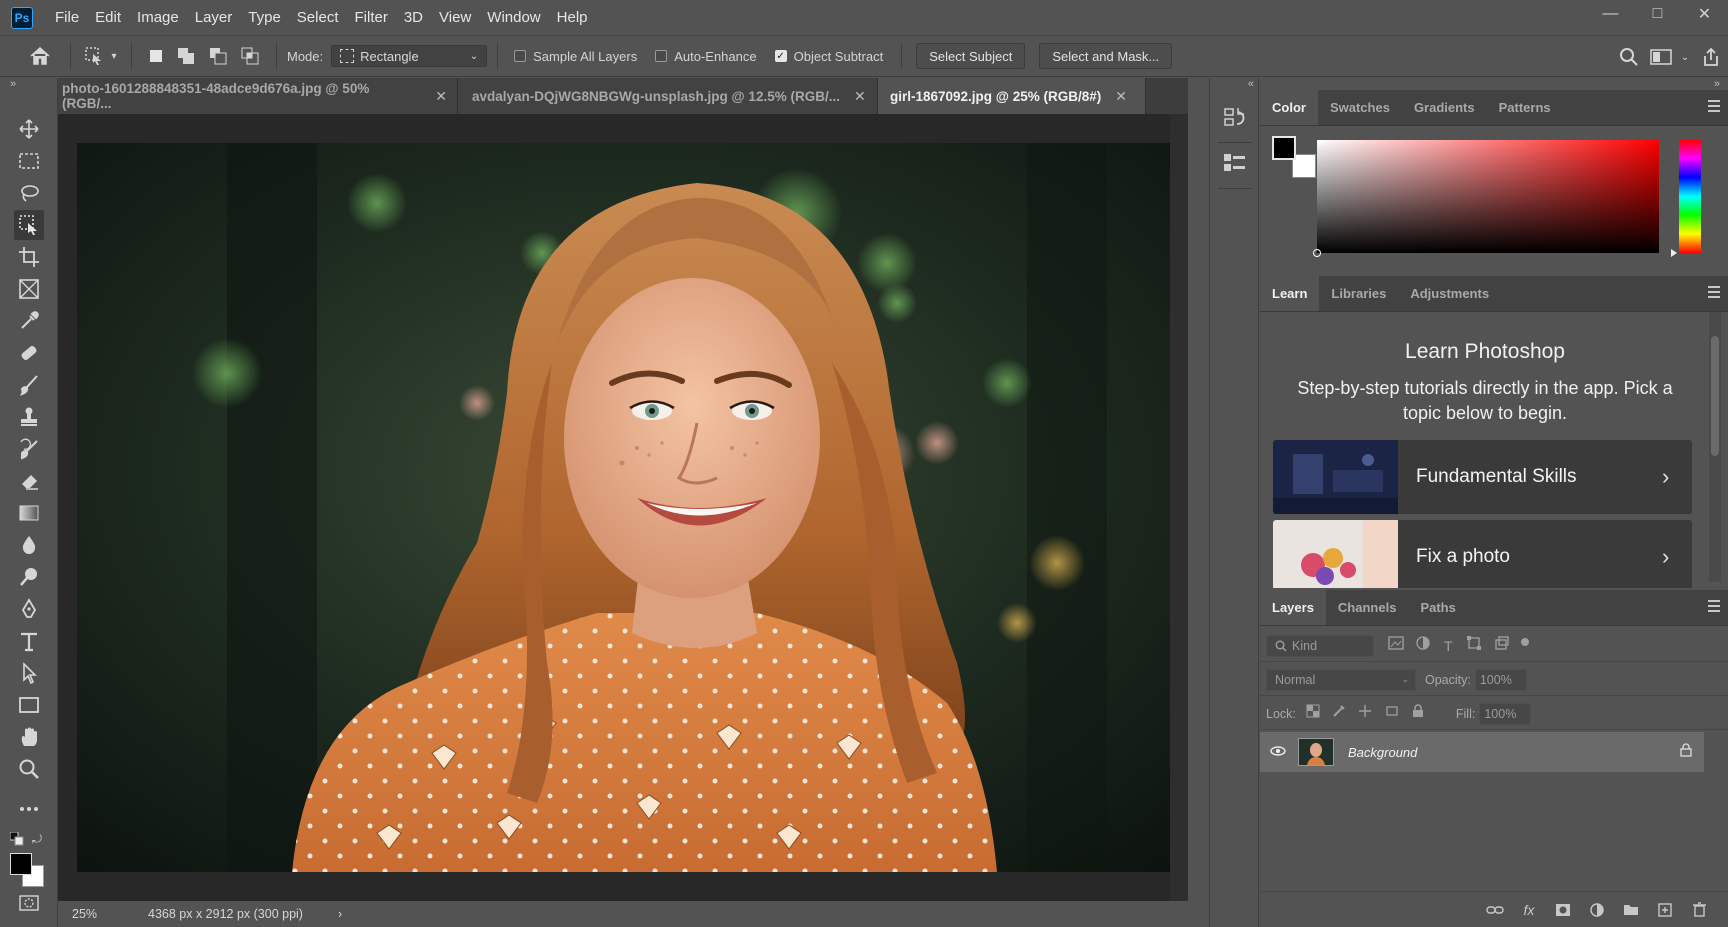  What do you see at coordinates (971, 56) in the screenshot?
I see `select-subject-button: Select Subject` at bounding box center [971, 56].